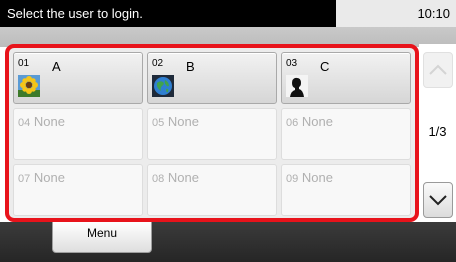  I want to click on user-number: 06, so click(292, 123).